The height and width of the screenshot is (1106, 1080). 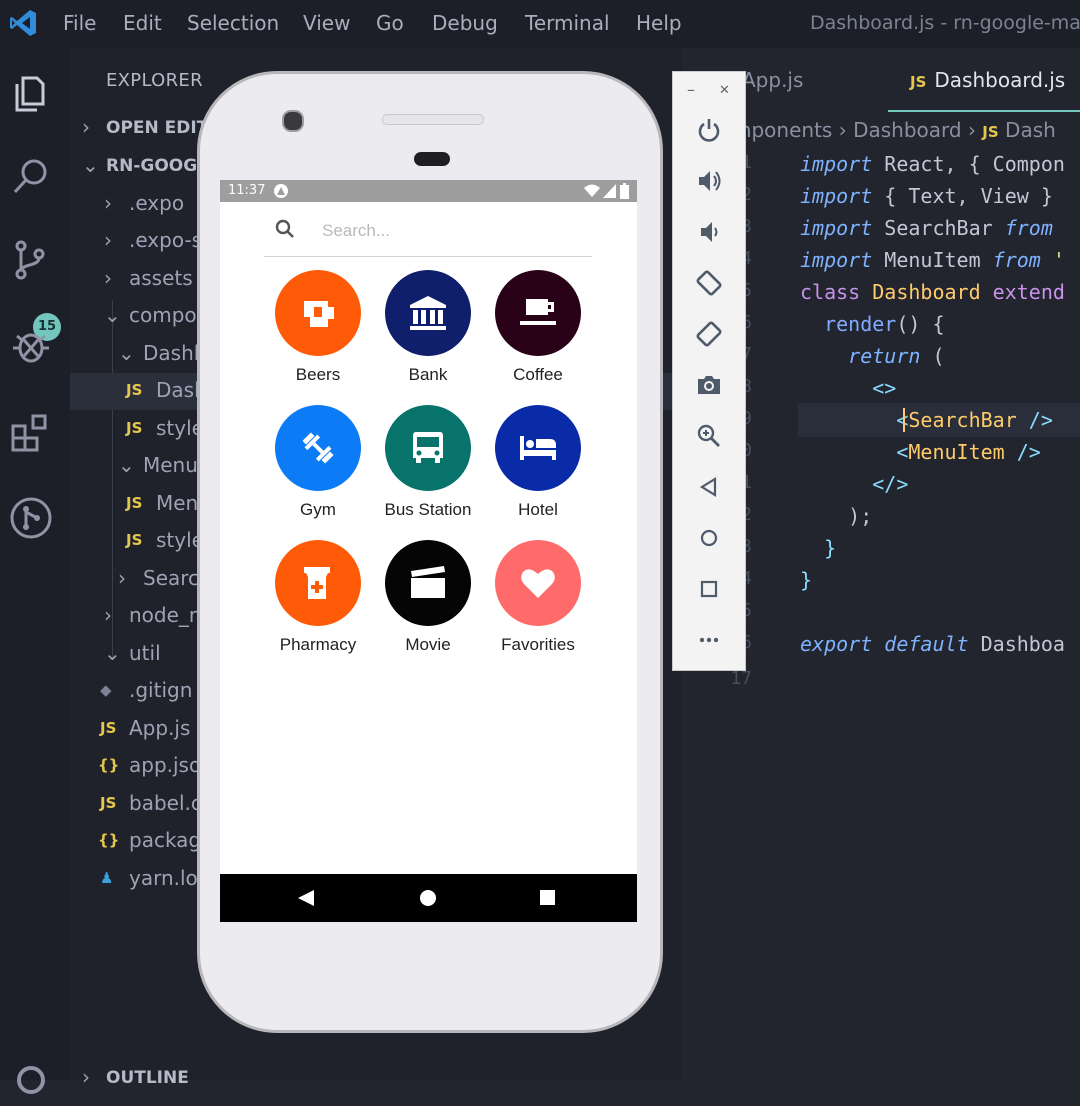 What do you see at coordinates (23, 23) in the screenshot?
I see `vscode-logo-icon` at bounding box center [23, 23].